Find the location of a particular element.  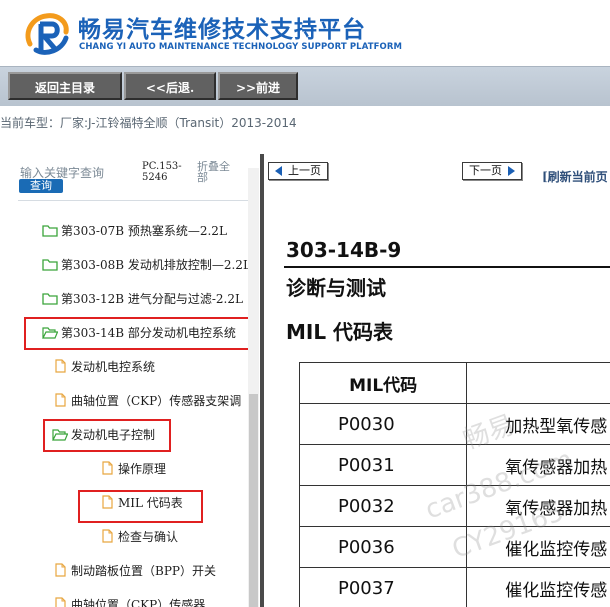

tree-item-ckp-bracket: 曲轴位置（CKP）传感器支架调 is located at coordinates (146, 400).